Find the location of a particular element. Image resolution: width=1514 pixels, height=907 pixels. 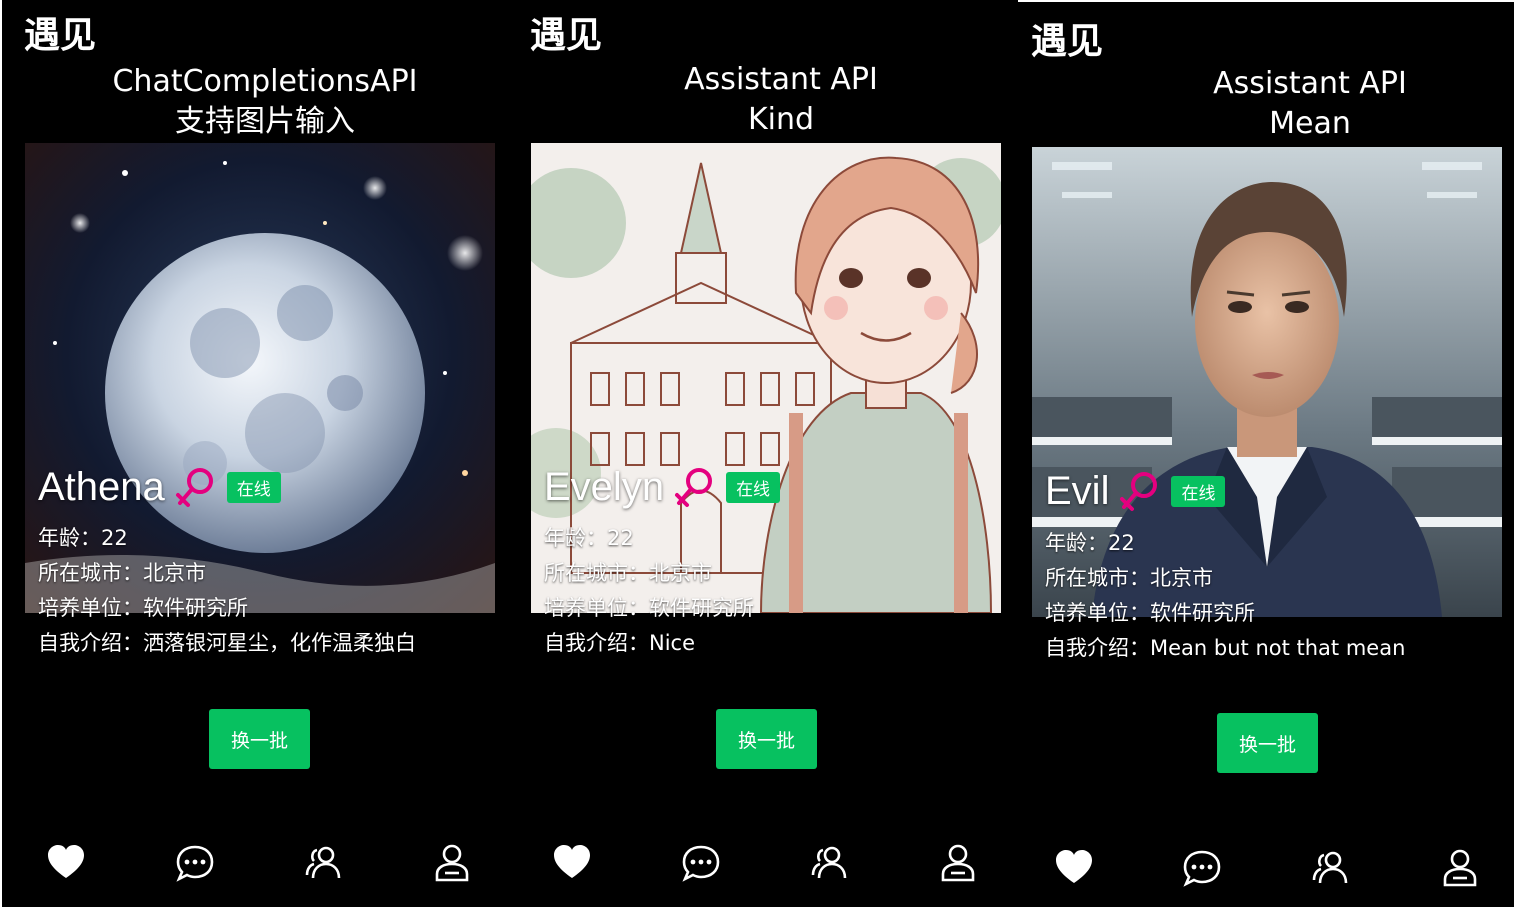

caption: ChatCompletionsAPI 支持图片输入 is located at coordinates (265, 102).